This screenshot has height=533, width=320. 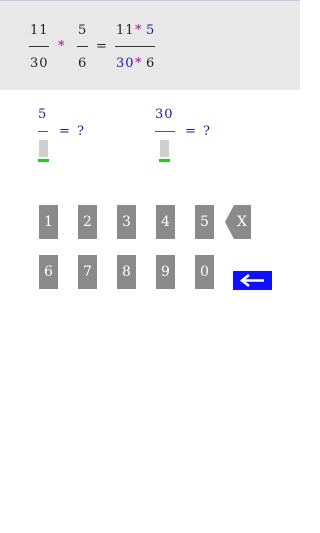 I want to click on question-2-numerator: 30, so click(x=164, y=114).